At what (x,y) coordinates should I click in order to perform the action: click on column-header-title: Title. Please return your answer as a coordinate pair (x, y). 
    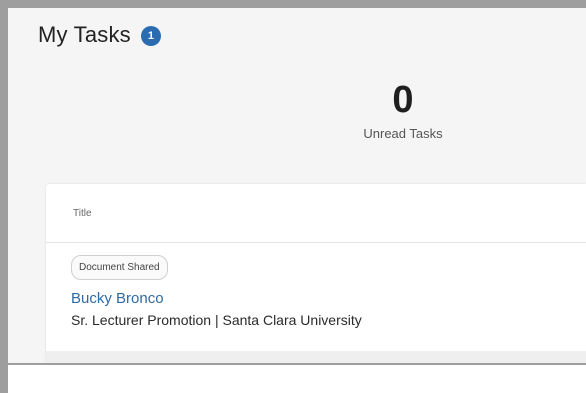
    Looking at the image, I should click on (82, 213).